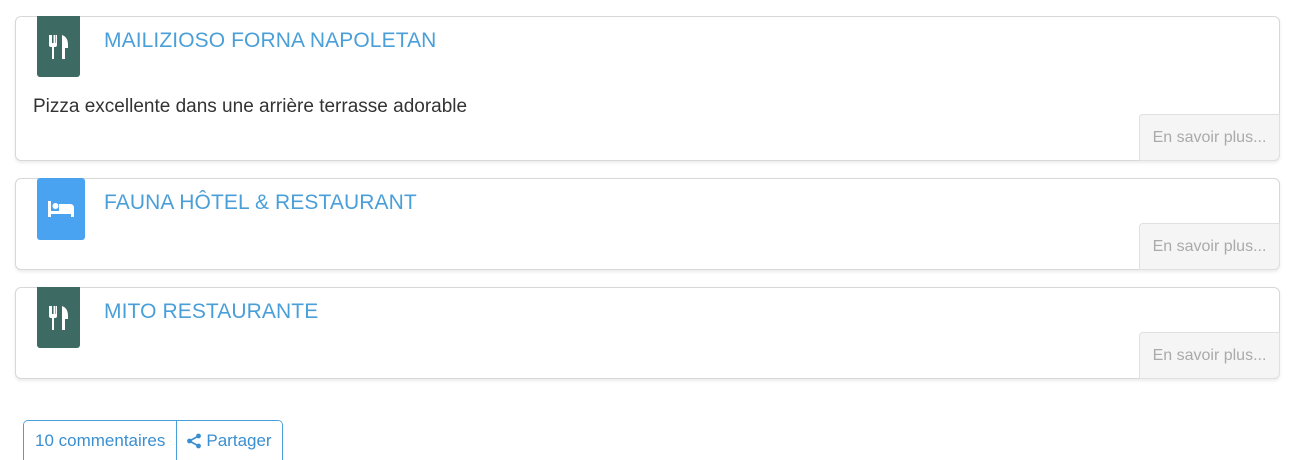 The height and width of the screenshot is (460, 1296). Describe the element at coordinates (211, 312) in the screenshot. I see `listing-title: MITO RESTAURANTE` at that location.